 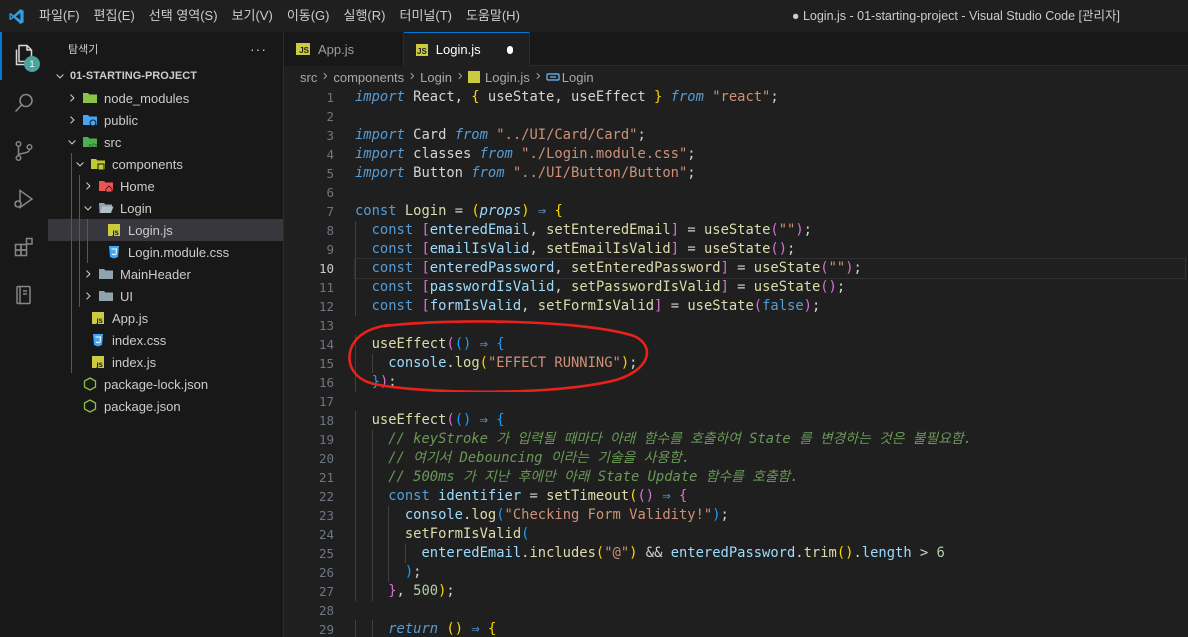 What do you see at coordinates (467, 49) in the screenshot?
I see `tab-login-js: JS Login.js` at bounding box center [467, 49].